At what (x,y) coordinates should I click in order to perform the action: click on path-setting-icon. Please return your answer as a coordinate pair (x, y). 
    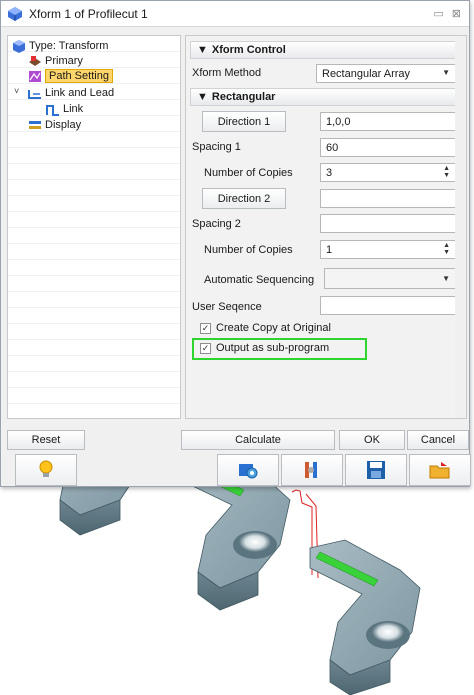
    Looking at the image, I should click on (35, 76).